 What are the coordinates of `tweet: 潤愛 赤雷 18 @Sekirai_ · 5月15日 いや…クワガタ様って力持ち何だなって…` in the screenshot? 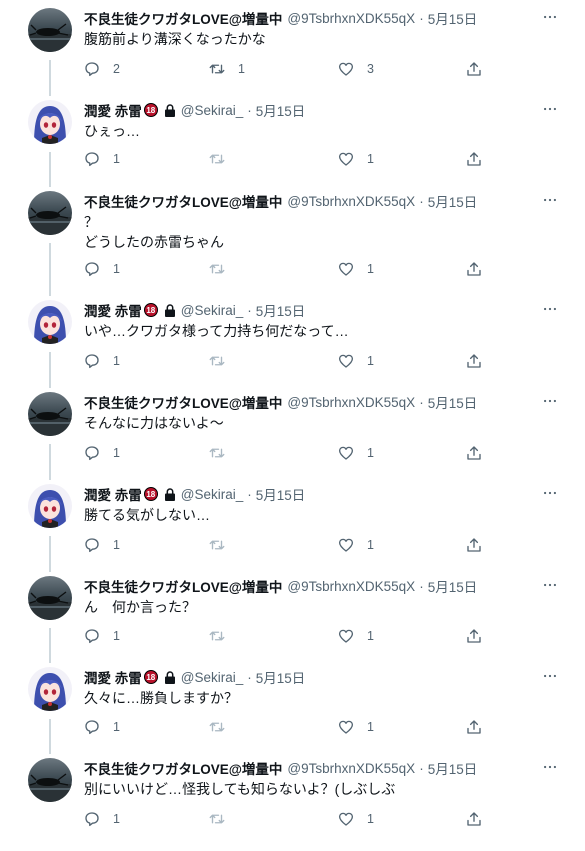 It's located at (292, 337).